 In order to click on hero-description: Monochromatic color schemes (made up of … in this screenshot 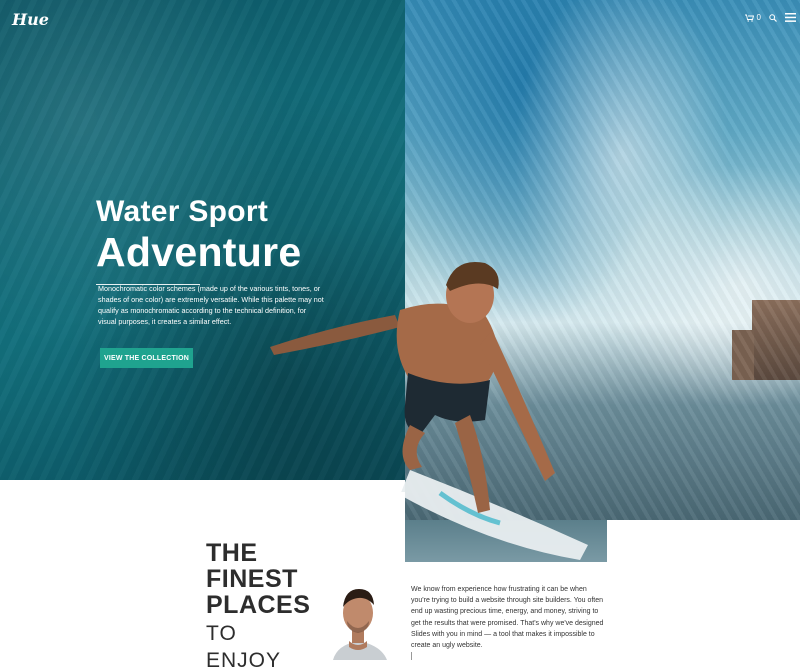, I will do `click(211, 305)`.